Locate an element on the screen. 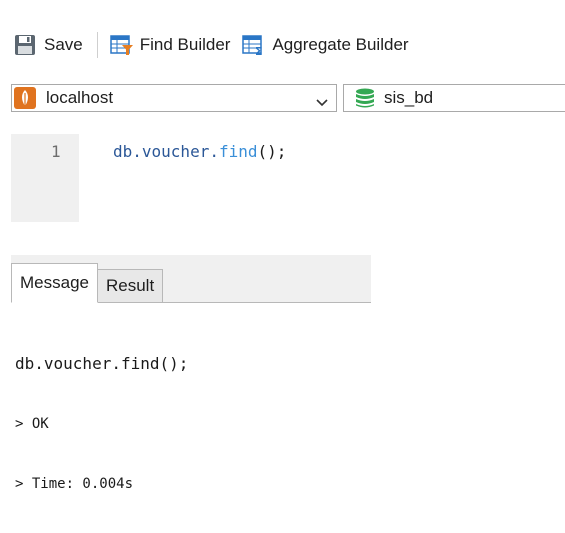 This screenshot has width=565, height=533. aggregate-builder-button: Σ Aggregate Builder is located at coordinates (325, 45).